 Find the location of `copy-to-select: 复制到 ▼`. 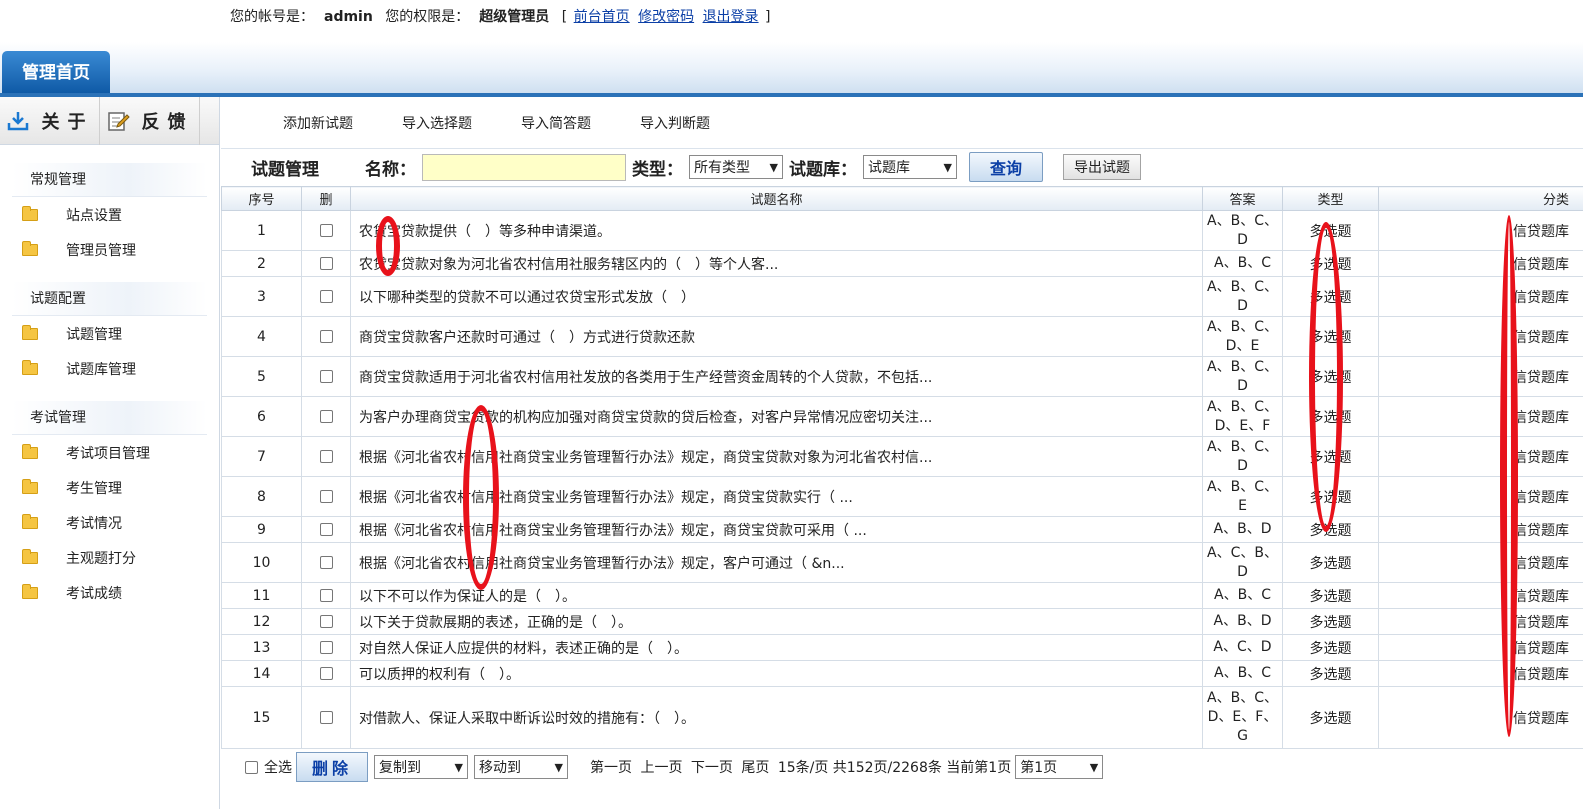

copy-to-select: 复制到 ▼ is located at coordinates (421, 767).